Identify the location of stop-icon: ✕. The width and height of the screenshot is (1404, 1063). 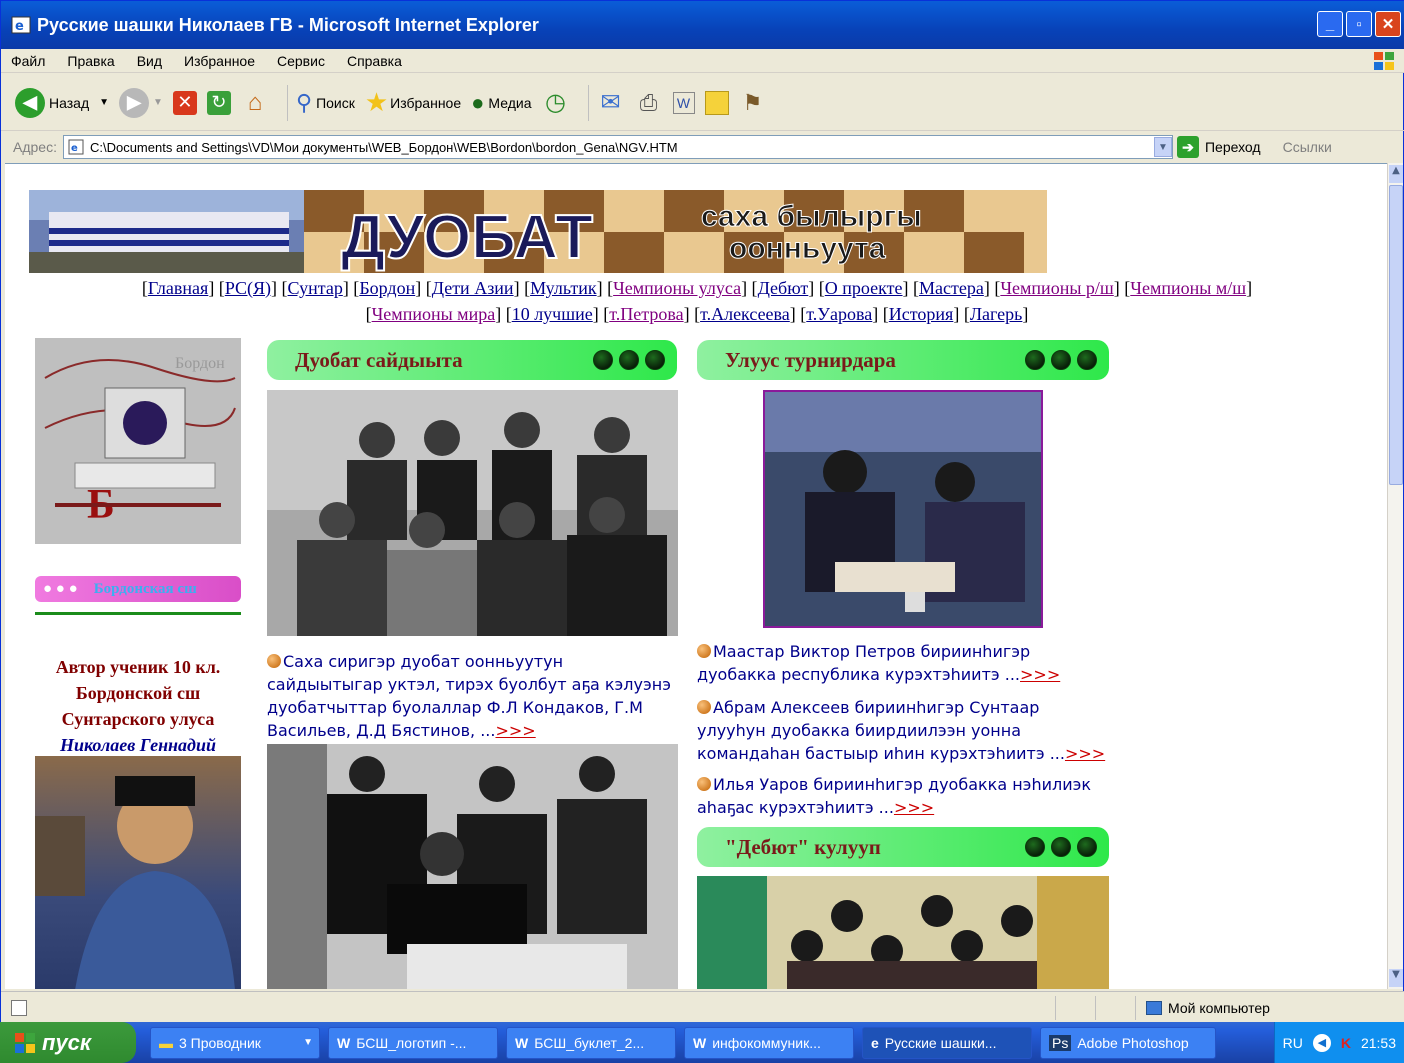
(184, 102).